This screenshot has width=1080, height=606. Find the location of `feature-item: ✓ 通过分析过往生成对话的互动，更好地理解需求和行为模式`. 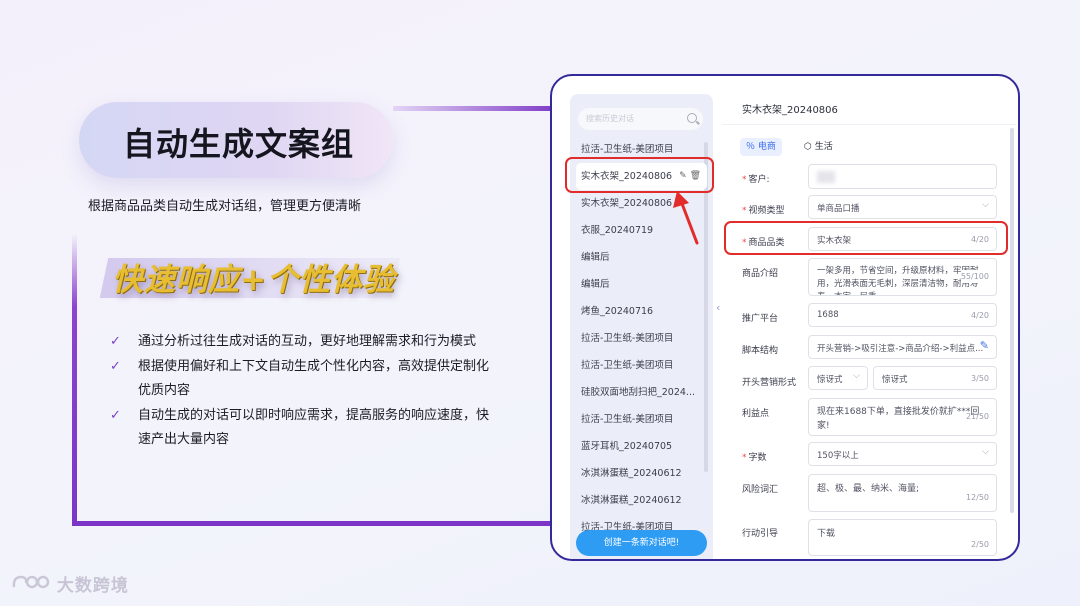

feature-item: ✓ 通过分析过往生成对话的互动，更好地理解需求和行为模式 is located at coordinates (300, 342).